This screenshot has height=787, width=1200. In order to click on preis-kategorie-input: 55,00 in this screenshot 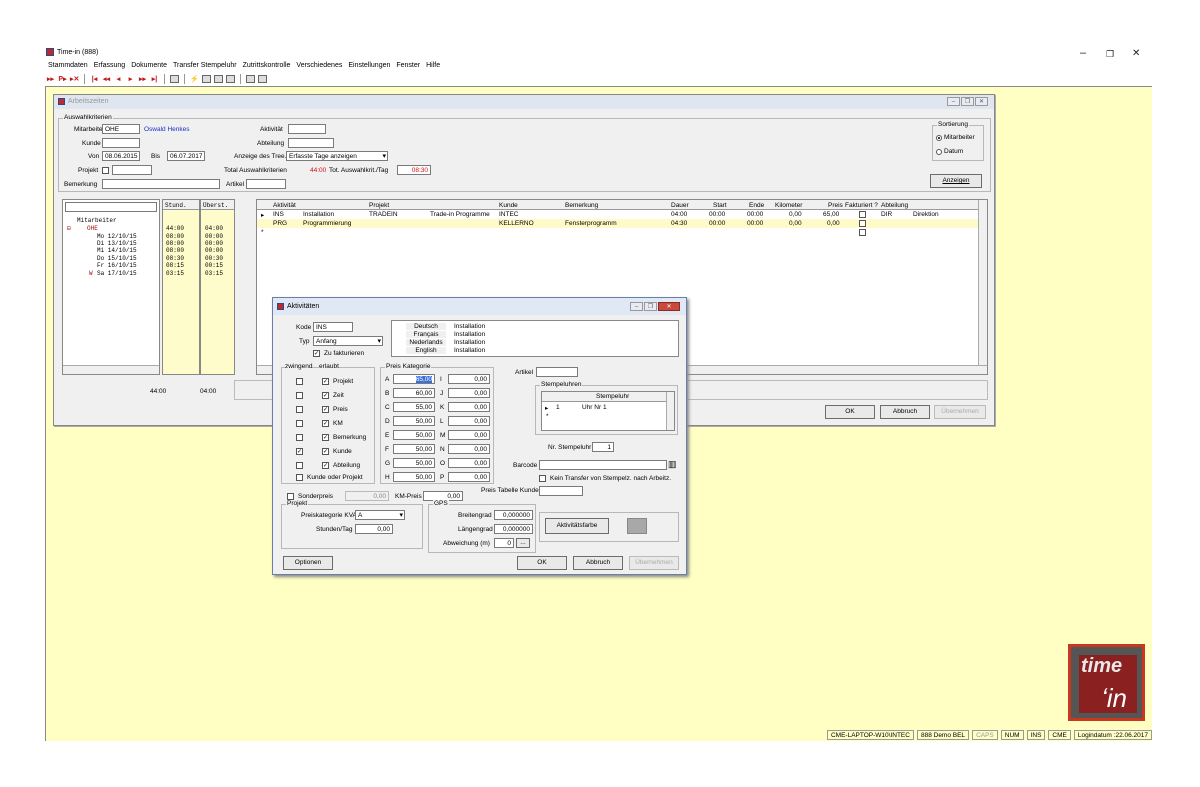, I will do `click(414, 407)`.